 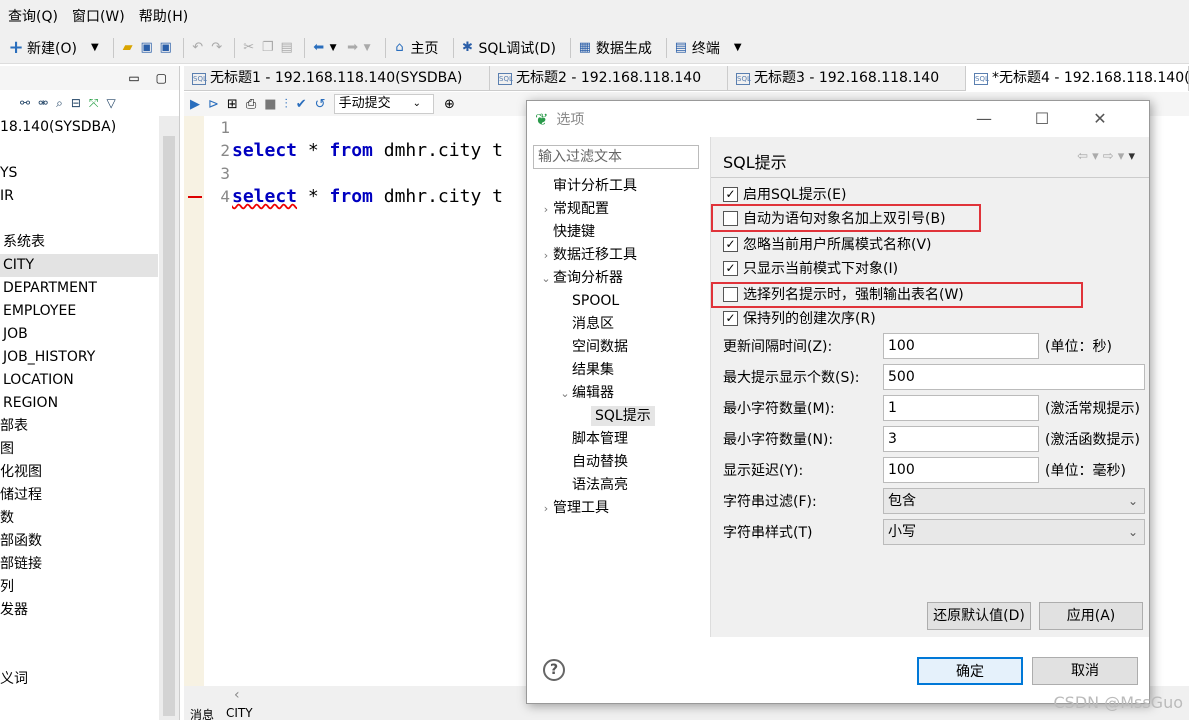 What do you see at coordinates (827, 244) in the screenshot?
I see `option-checkbox: ✓ 忽略当前用户所属模式名称(V)` at bounding box center [827, 244].